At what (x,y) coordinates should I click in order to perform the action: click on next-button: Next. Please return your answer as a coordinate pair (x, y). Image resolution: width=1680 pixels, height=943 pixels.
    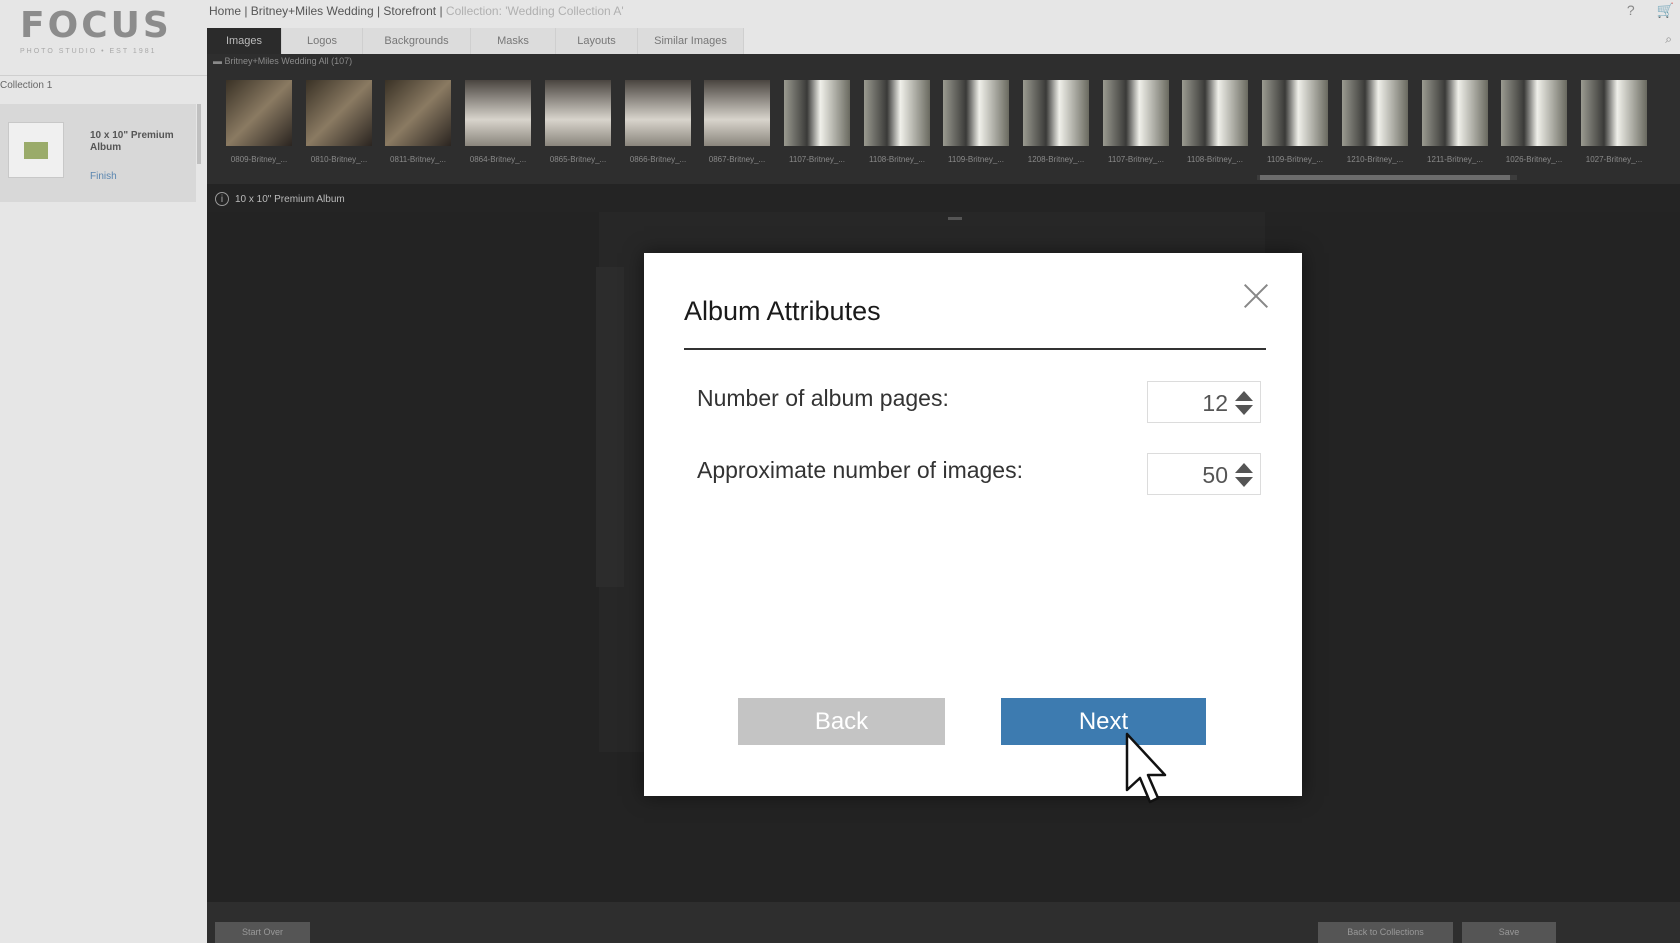
    Looking at the image, I should click on (1103, 721).